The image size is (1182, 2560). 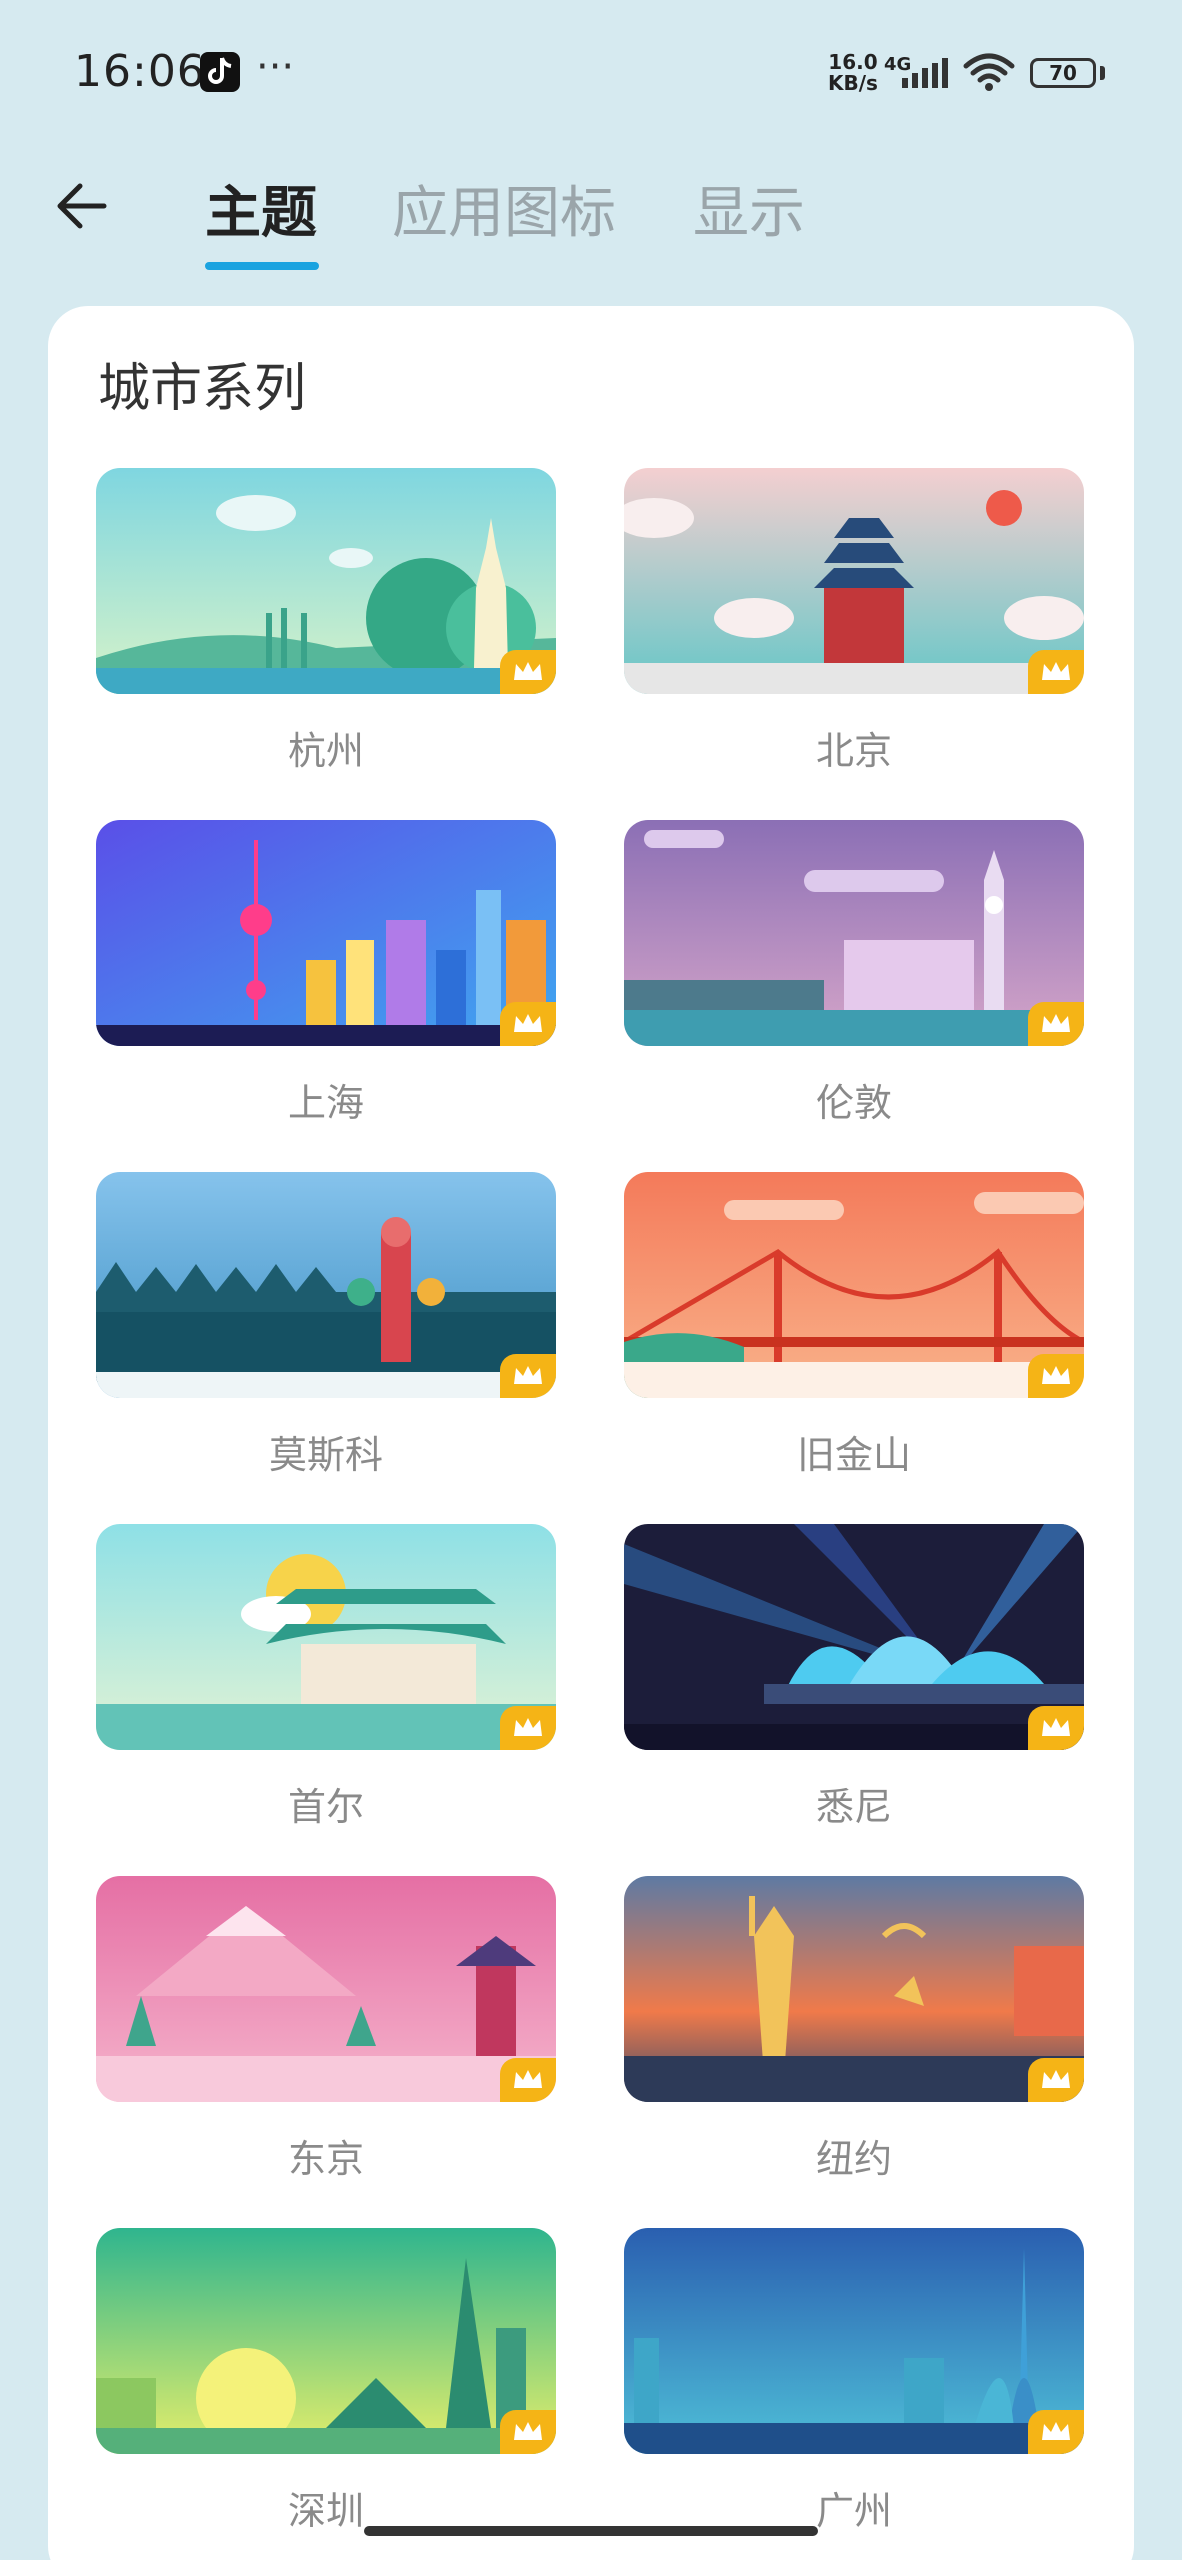 What do you see at coordinates (1102, 73) in the screenshot?
I see `battery-cap` at bounding box center [1102, 73].